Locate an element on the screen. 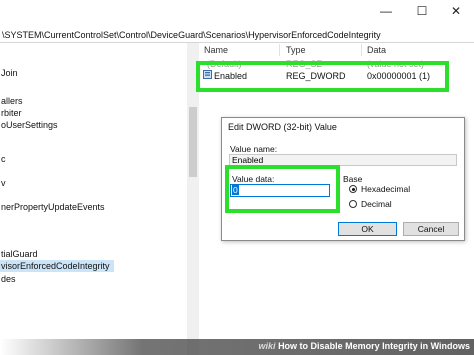 This screenshot has height=355, width=474. radio-hexadecimal is located at coordinates (353, 189).